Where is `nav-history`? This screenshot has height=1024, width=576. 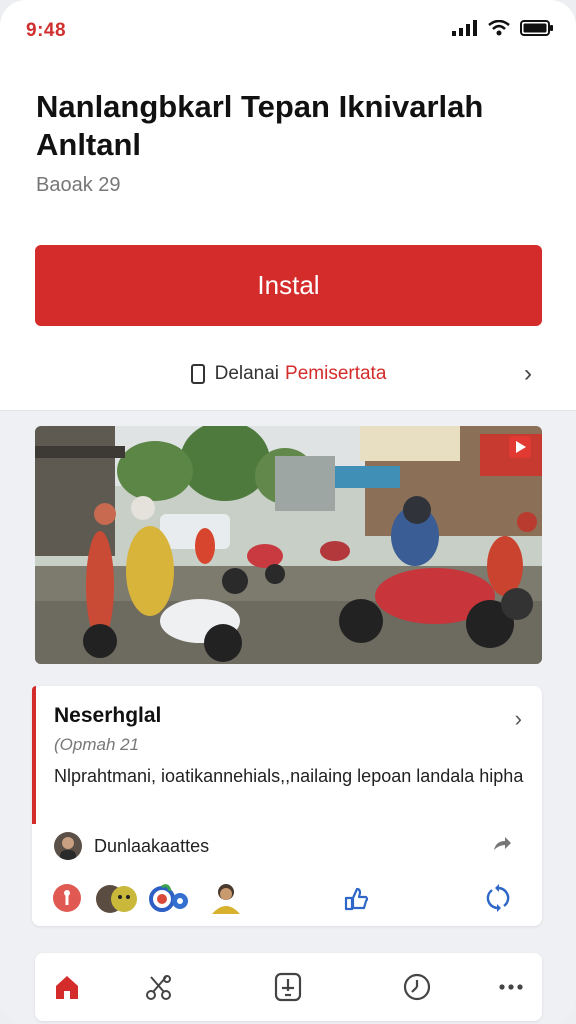 nav-history is located at coordinates (417, 987).